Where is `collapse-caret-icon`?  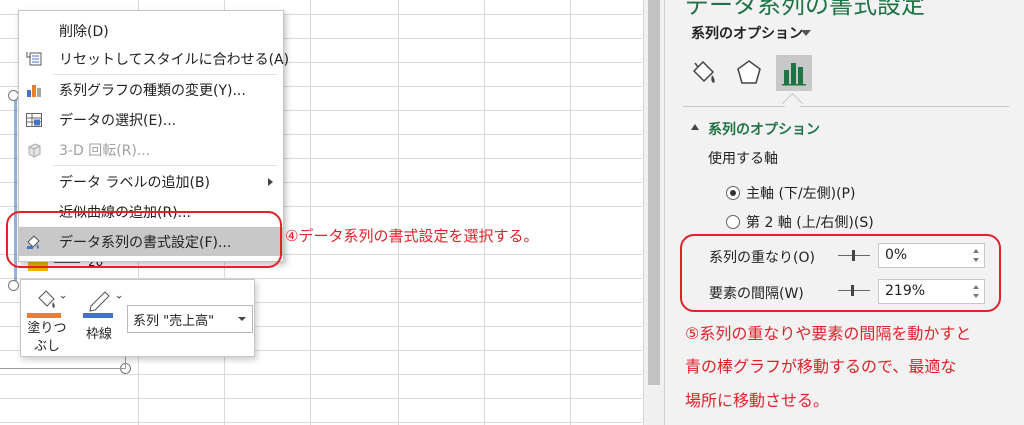
collapse-caret-icon is located at coordinates (695, 127).